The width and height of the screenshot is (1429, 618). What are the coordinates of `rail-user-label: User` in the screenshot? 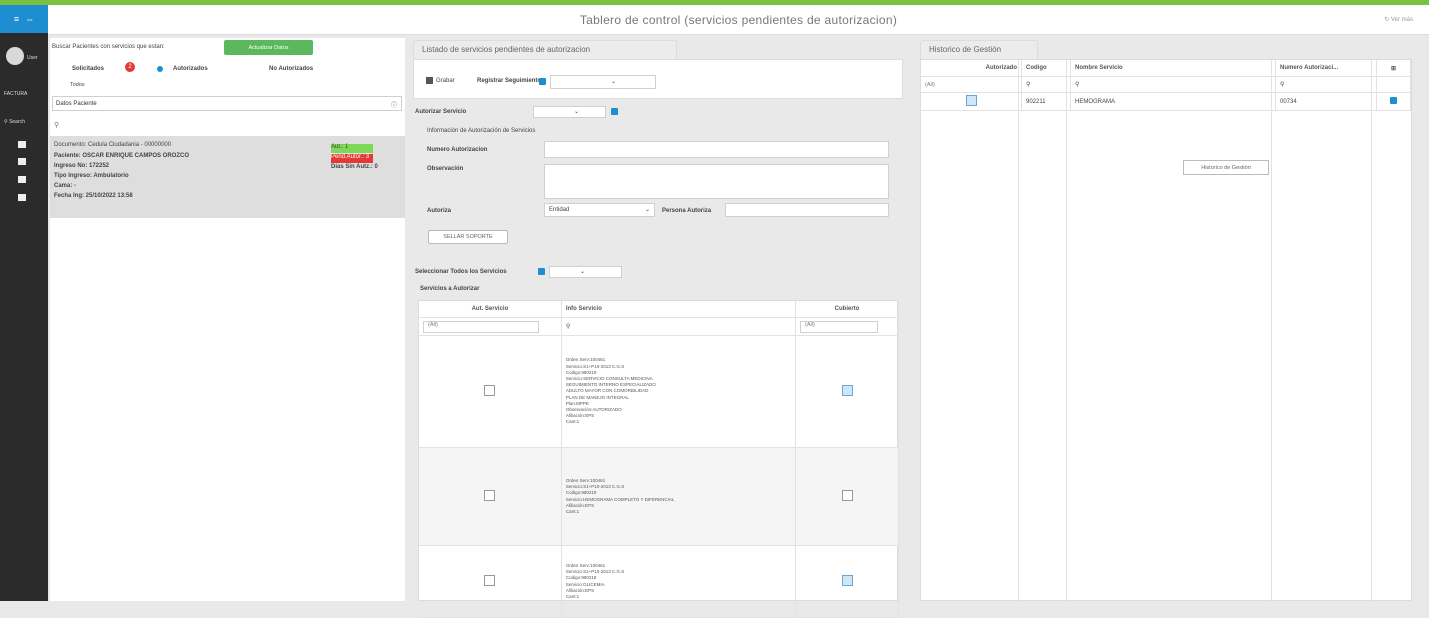 It's located at (32, 58).